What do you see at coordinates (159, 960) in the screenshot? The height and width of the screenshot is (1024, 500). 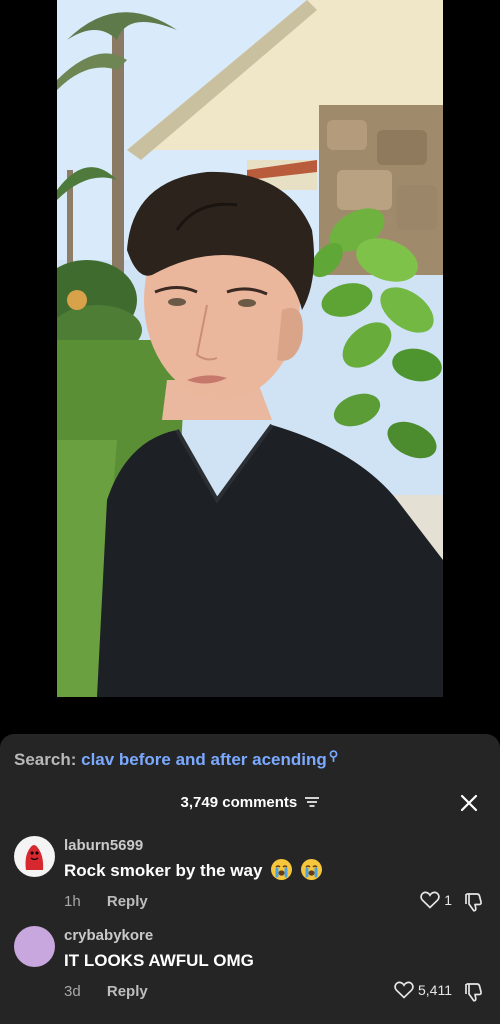 I see `comment-text: IT LOOKS AWFUL OMG` at bounding box center [159, 960].